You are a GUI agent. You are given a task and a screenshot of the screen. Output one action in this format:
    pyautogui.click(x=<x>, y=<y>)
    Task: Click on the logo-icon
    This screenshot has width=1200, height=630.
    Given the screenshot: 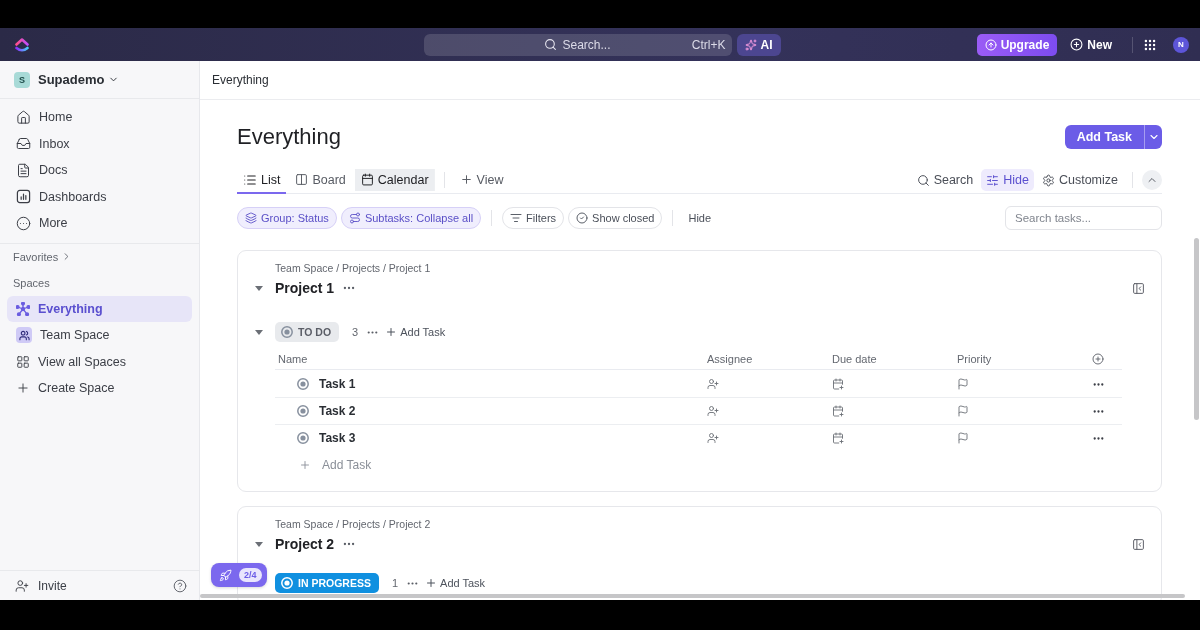 What is the action you would take?
    pyautogui.click(x=22, y=44)
    